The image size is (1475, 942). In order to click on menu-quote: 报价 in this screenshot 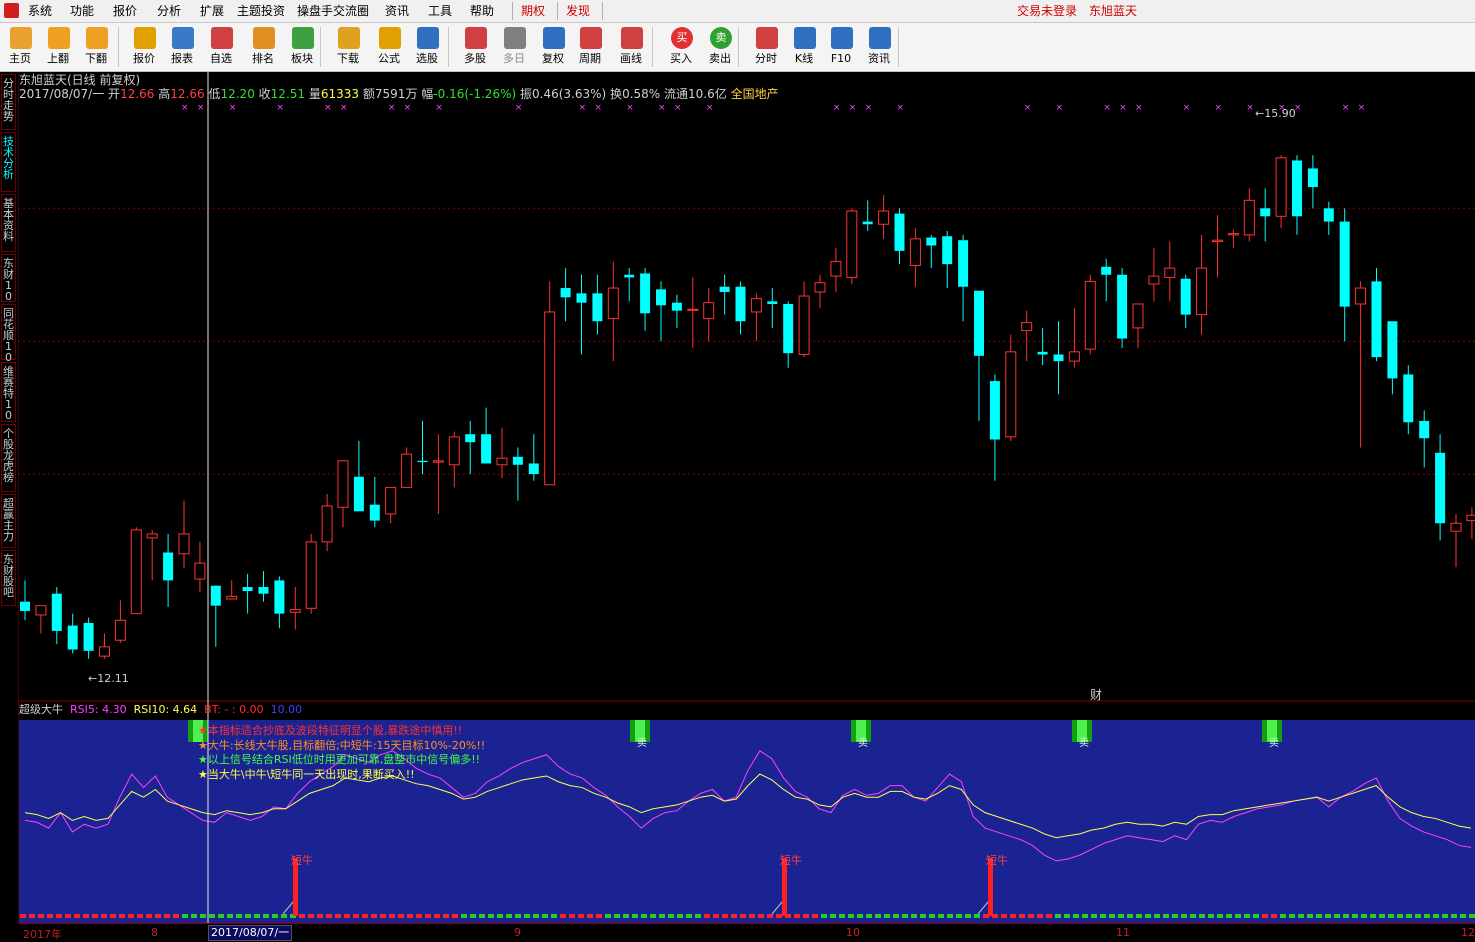, I will do `click(125, 11)`.